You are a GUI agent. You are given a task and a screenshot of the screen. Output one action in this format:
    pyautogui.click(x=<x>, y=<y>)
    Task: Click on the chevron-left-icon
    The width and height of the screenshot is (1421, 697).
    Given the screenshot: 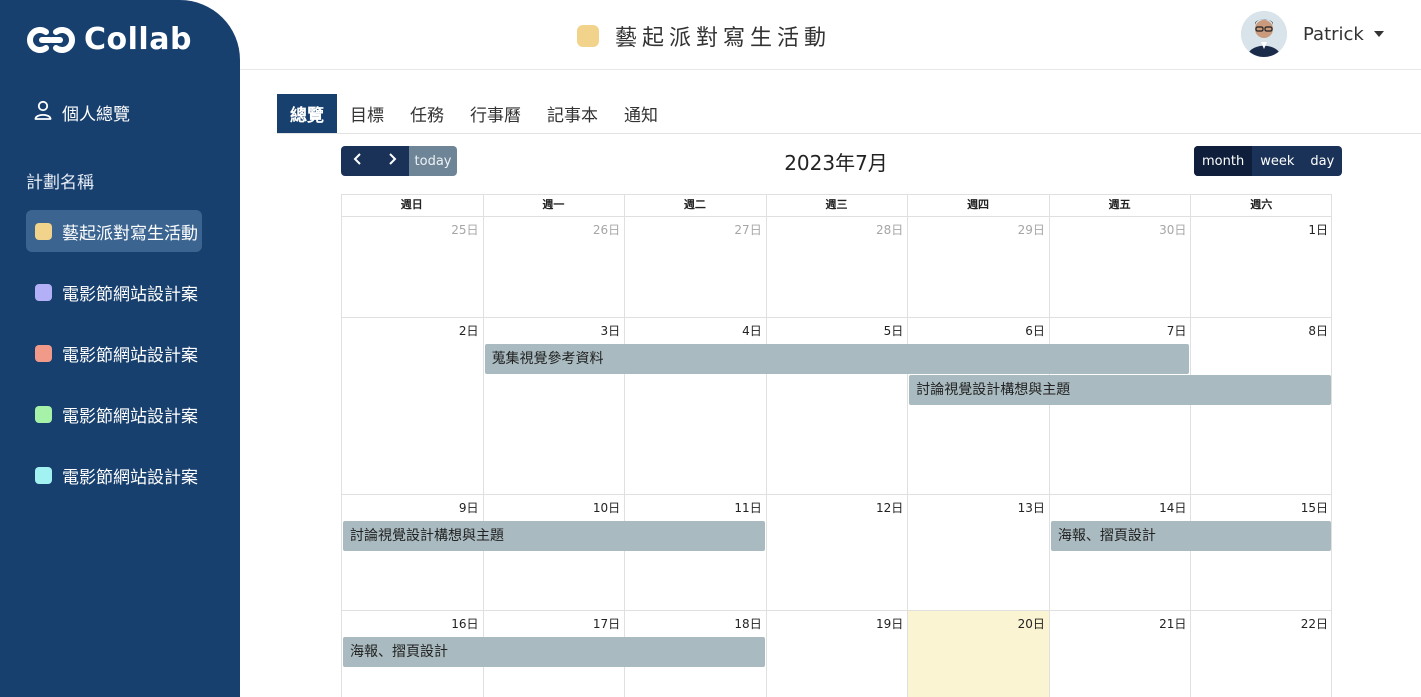 What is the action you would take?
    pyautogui.click(x=358, y=161)
    